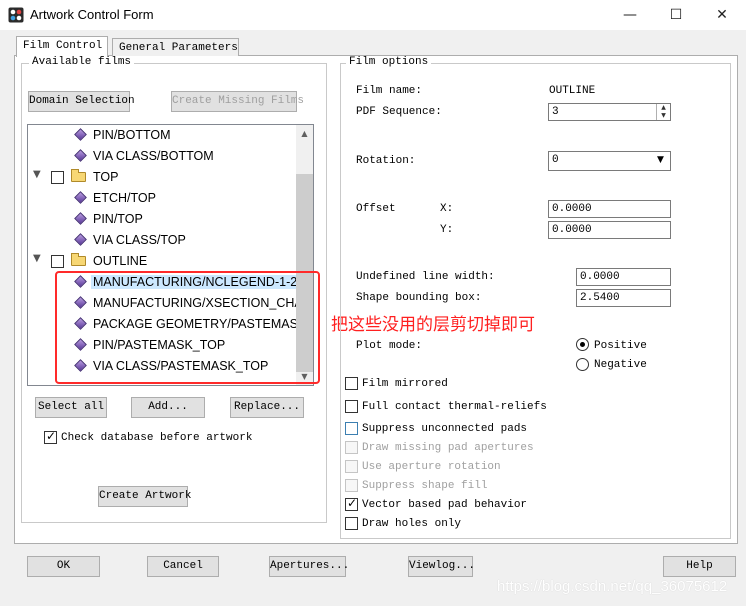  I want to click on tree-item-label: PIN/TOP, so click(118, 219).